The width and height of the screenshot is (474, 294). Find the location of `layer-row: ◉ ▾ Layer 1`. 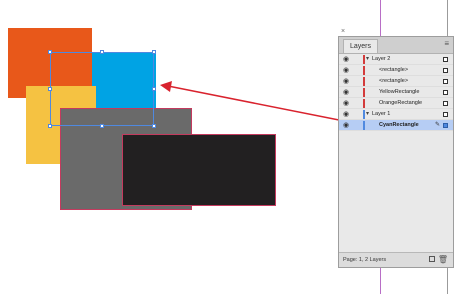

layer-row: ◉ ▾ Layer 1 is located at coordinates (396, 114).